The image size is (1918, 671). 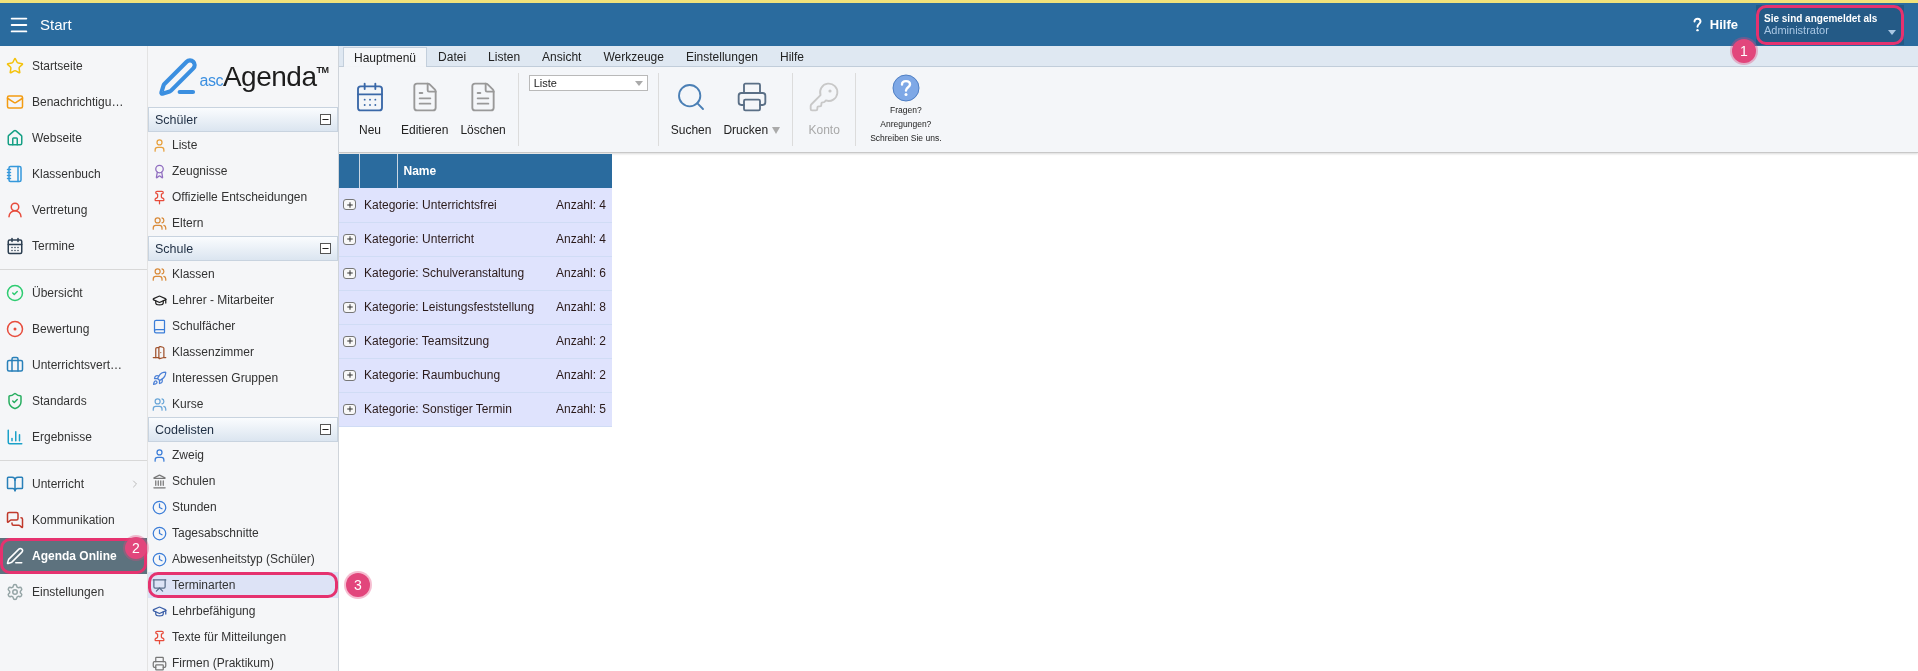 What do you see at coordinates (159, 481) in the screenshot?
I see `building-icon` at bounding box center [159, 481].